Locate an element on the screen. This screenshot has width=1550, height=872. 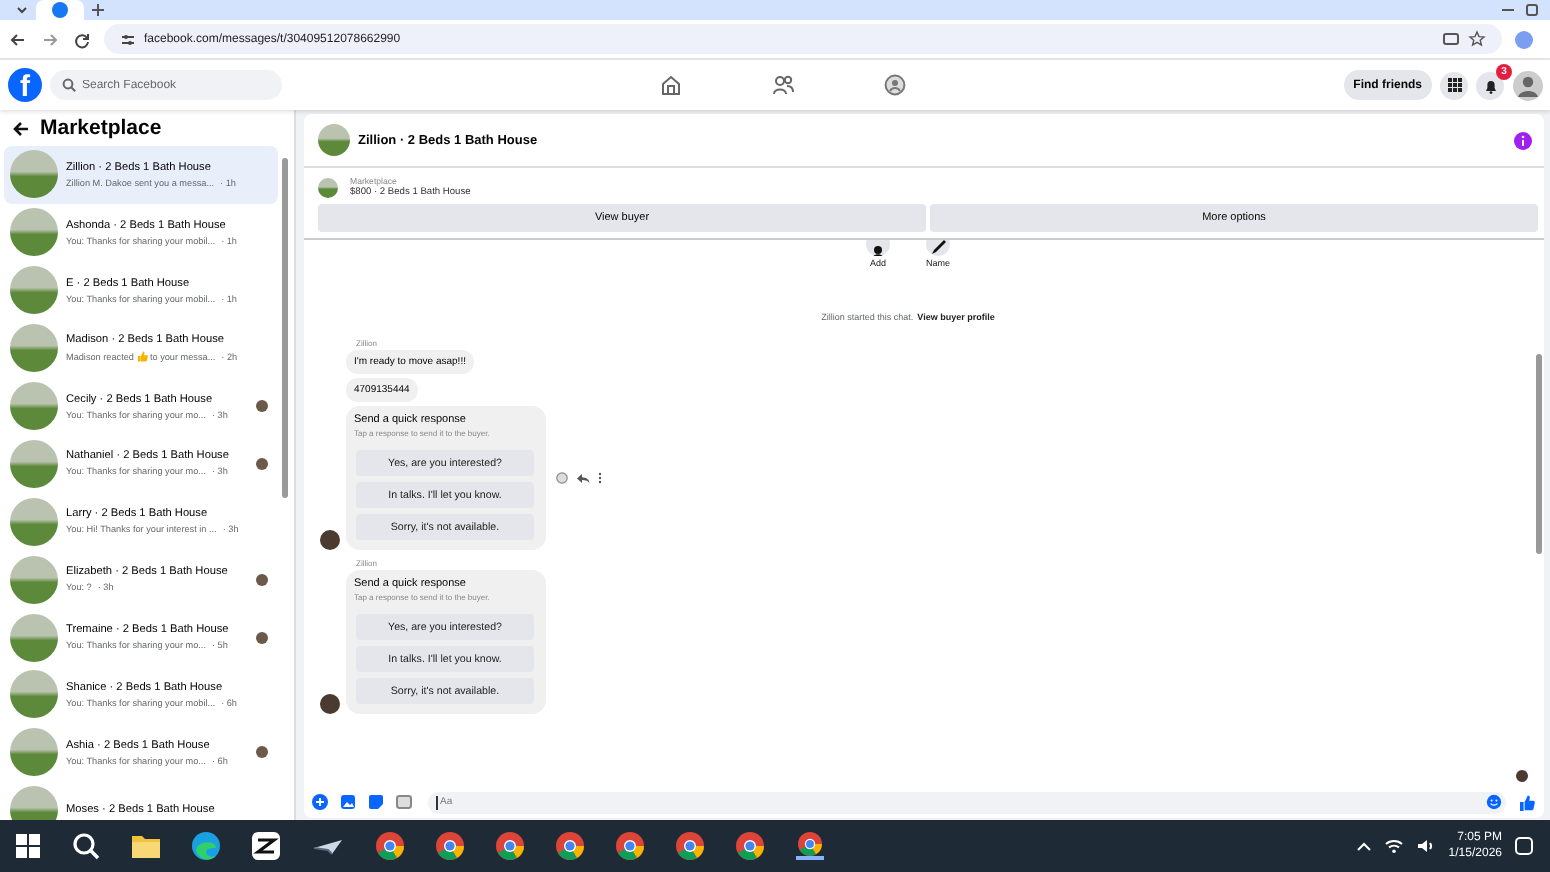
sidebar-title: Marketplace is located at coordinates (101, 128).